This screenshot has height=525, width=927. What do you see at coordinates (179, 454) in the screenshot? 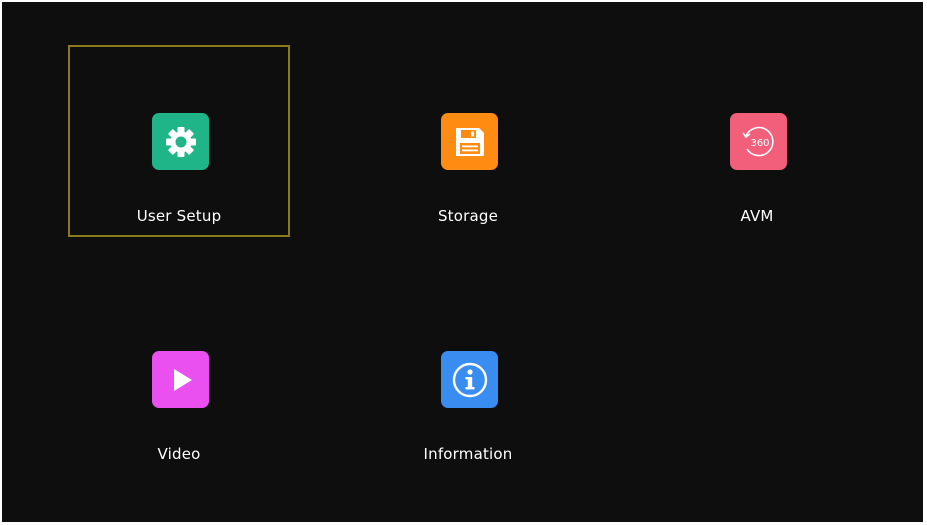
I see `video-label: Video` at bounding box center [179, 454].